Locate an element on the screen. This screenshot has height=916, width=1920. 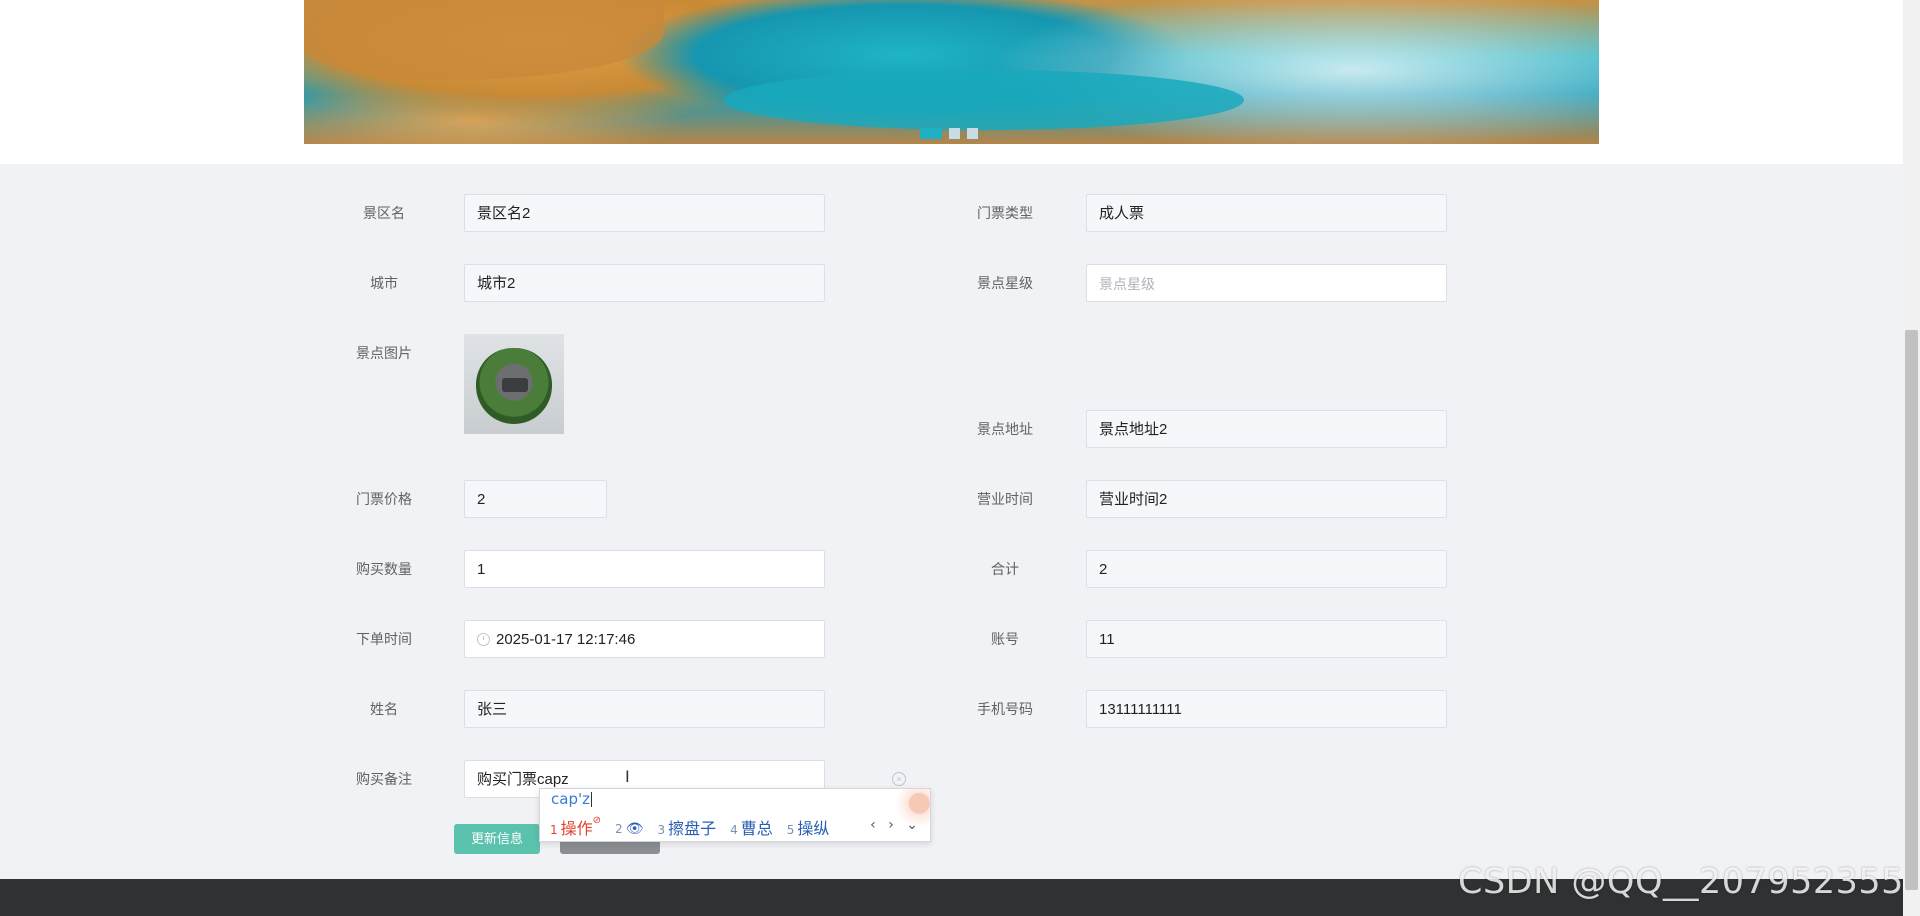
clear-icon: × is located at coordinates (899, 779).